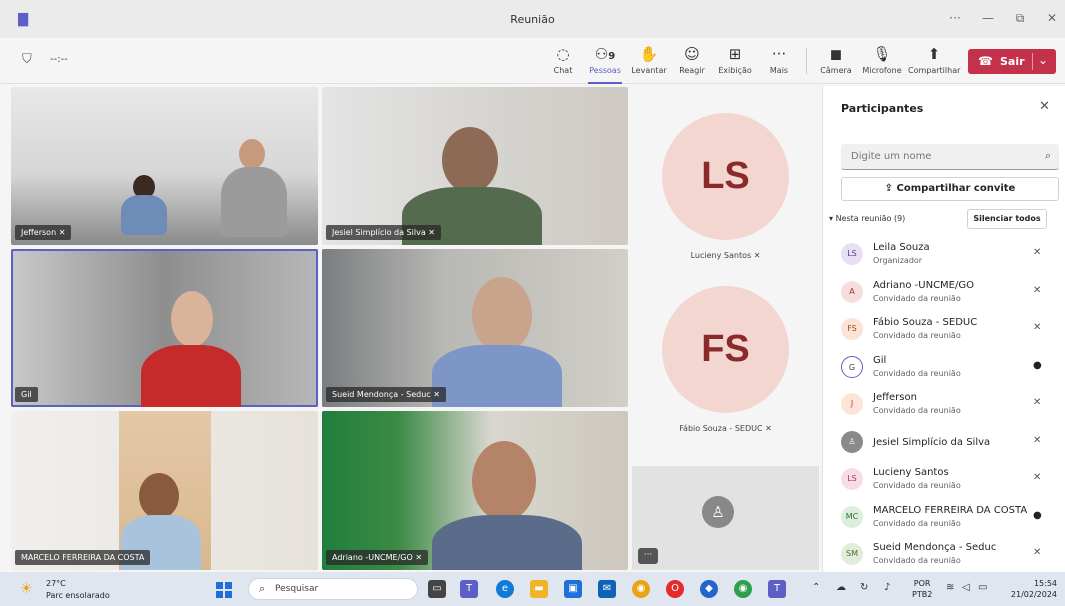 This screenshot has height=606, width=1065. What do you see at coordinates (911, 472) in the screenshot?
I see `participant-name: Lucieny Santos` at bounding box center [911, 472].